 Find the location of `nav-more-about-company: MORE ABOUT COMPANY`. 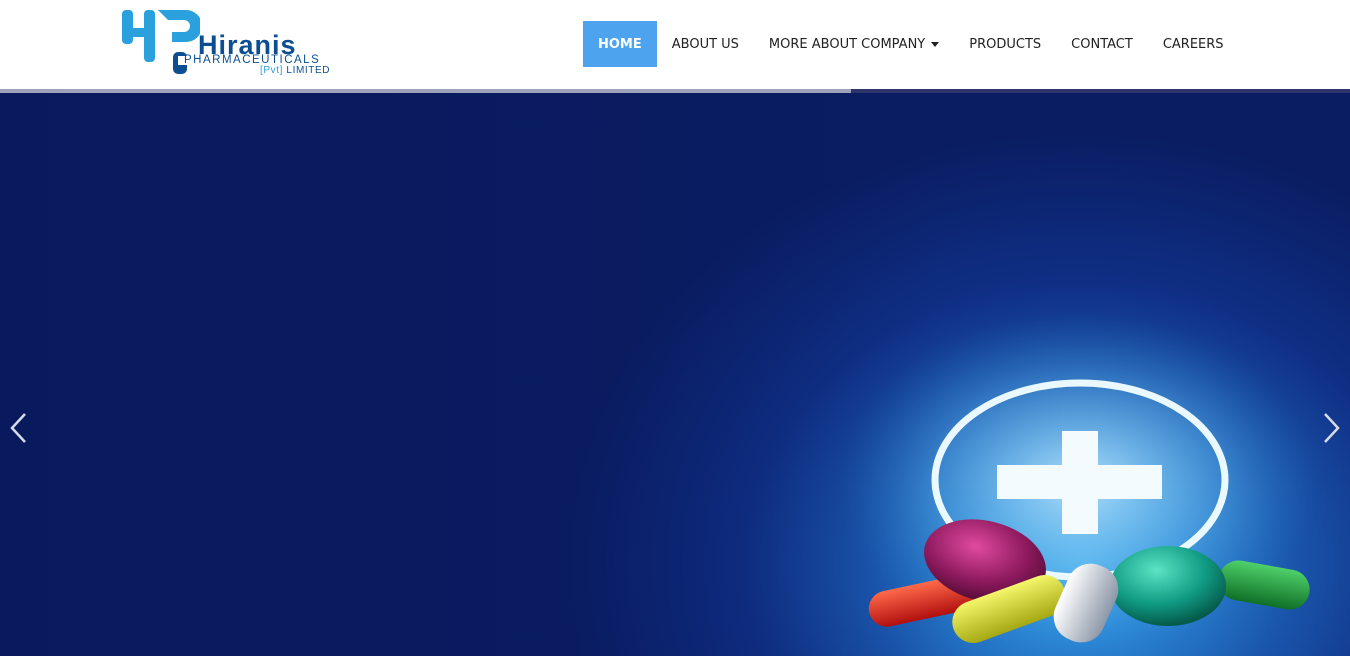

nav-more-about-company: MORE ABOUT COMPANY is located at coordinates (854, 44).